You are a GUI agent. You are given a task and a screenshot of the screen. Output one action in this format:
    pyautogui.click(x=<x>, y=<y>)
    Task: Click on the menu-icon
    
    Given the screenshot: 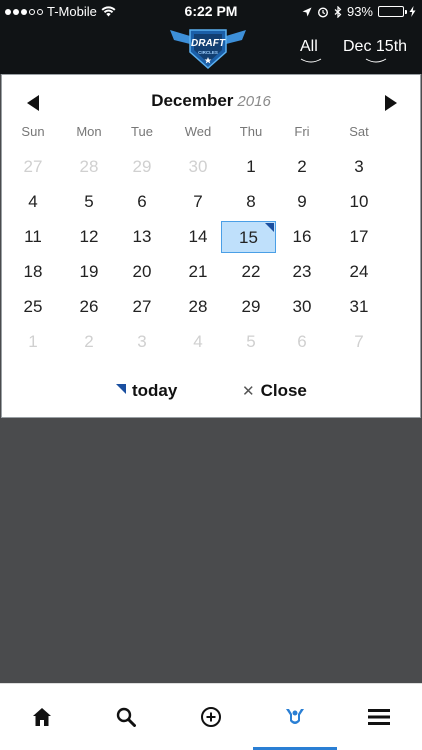 What is the action you would take?
    pyautogui.click(x=379, y=717)
    